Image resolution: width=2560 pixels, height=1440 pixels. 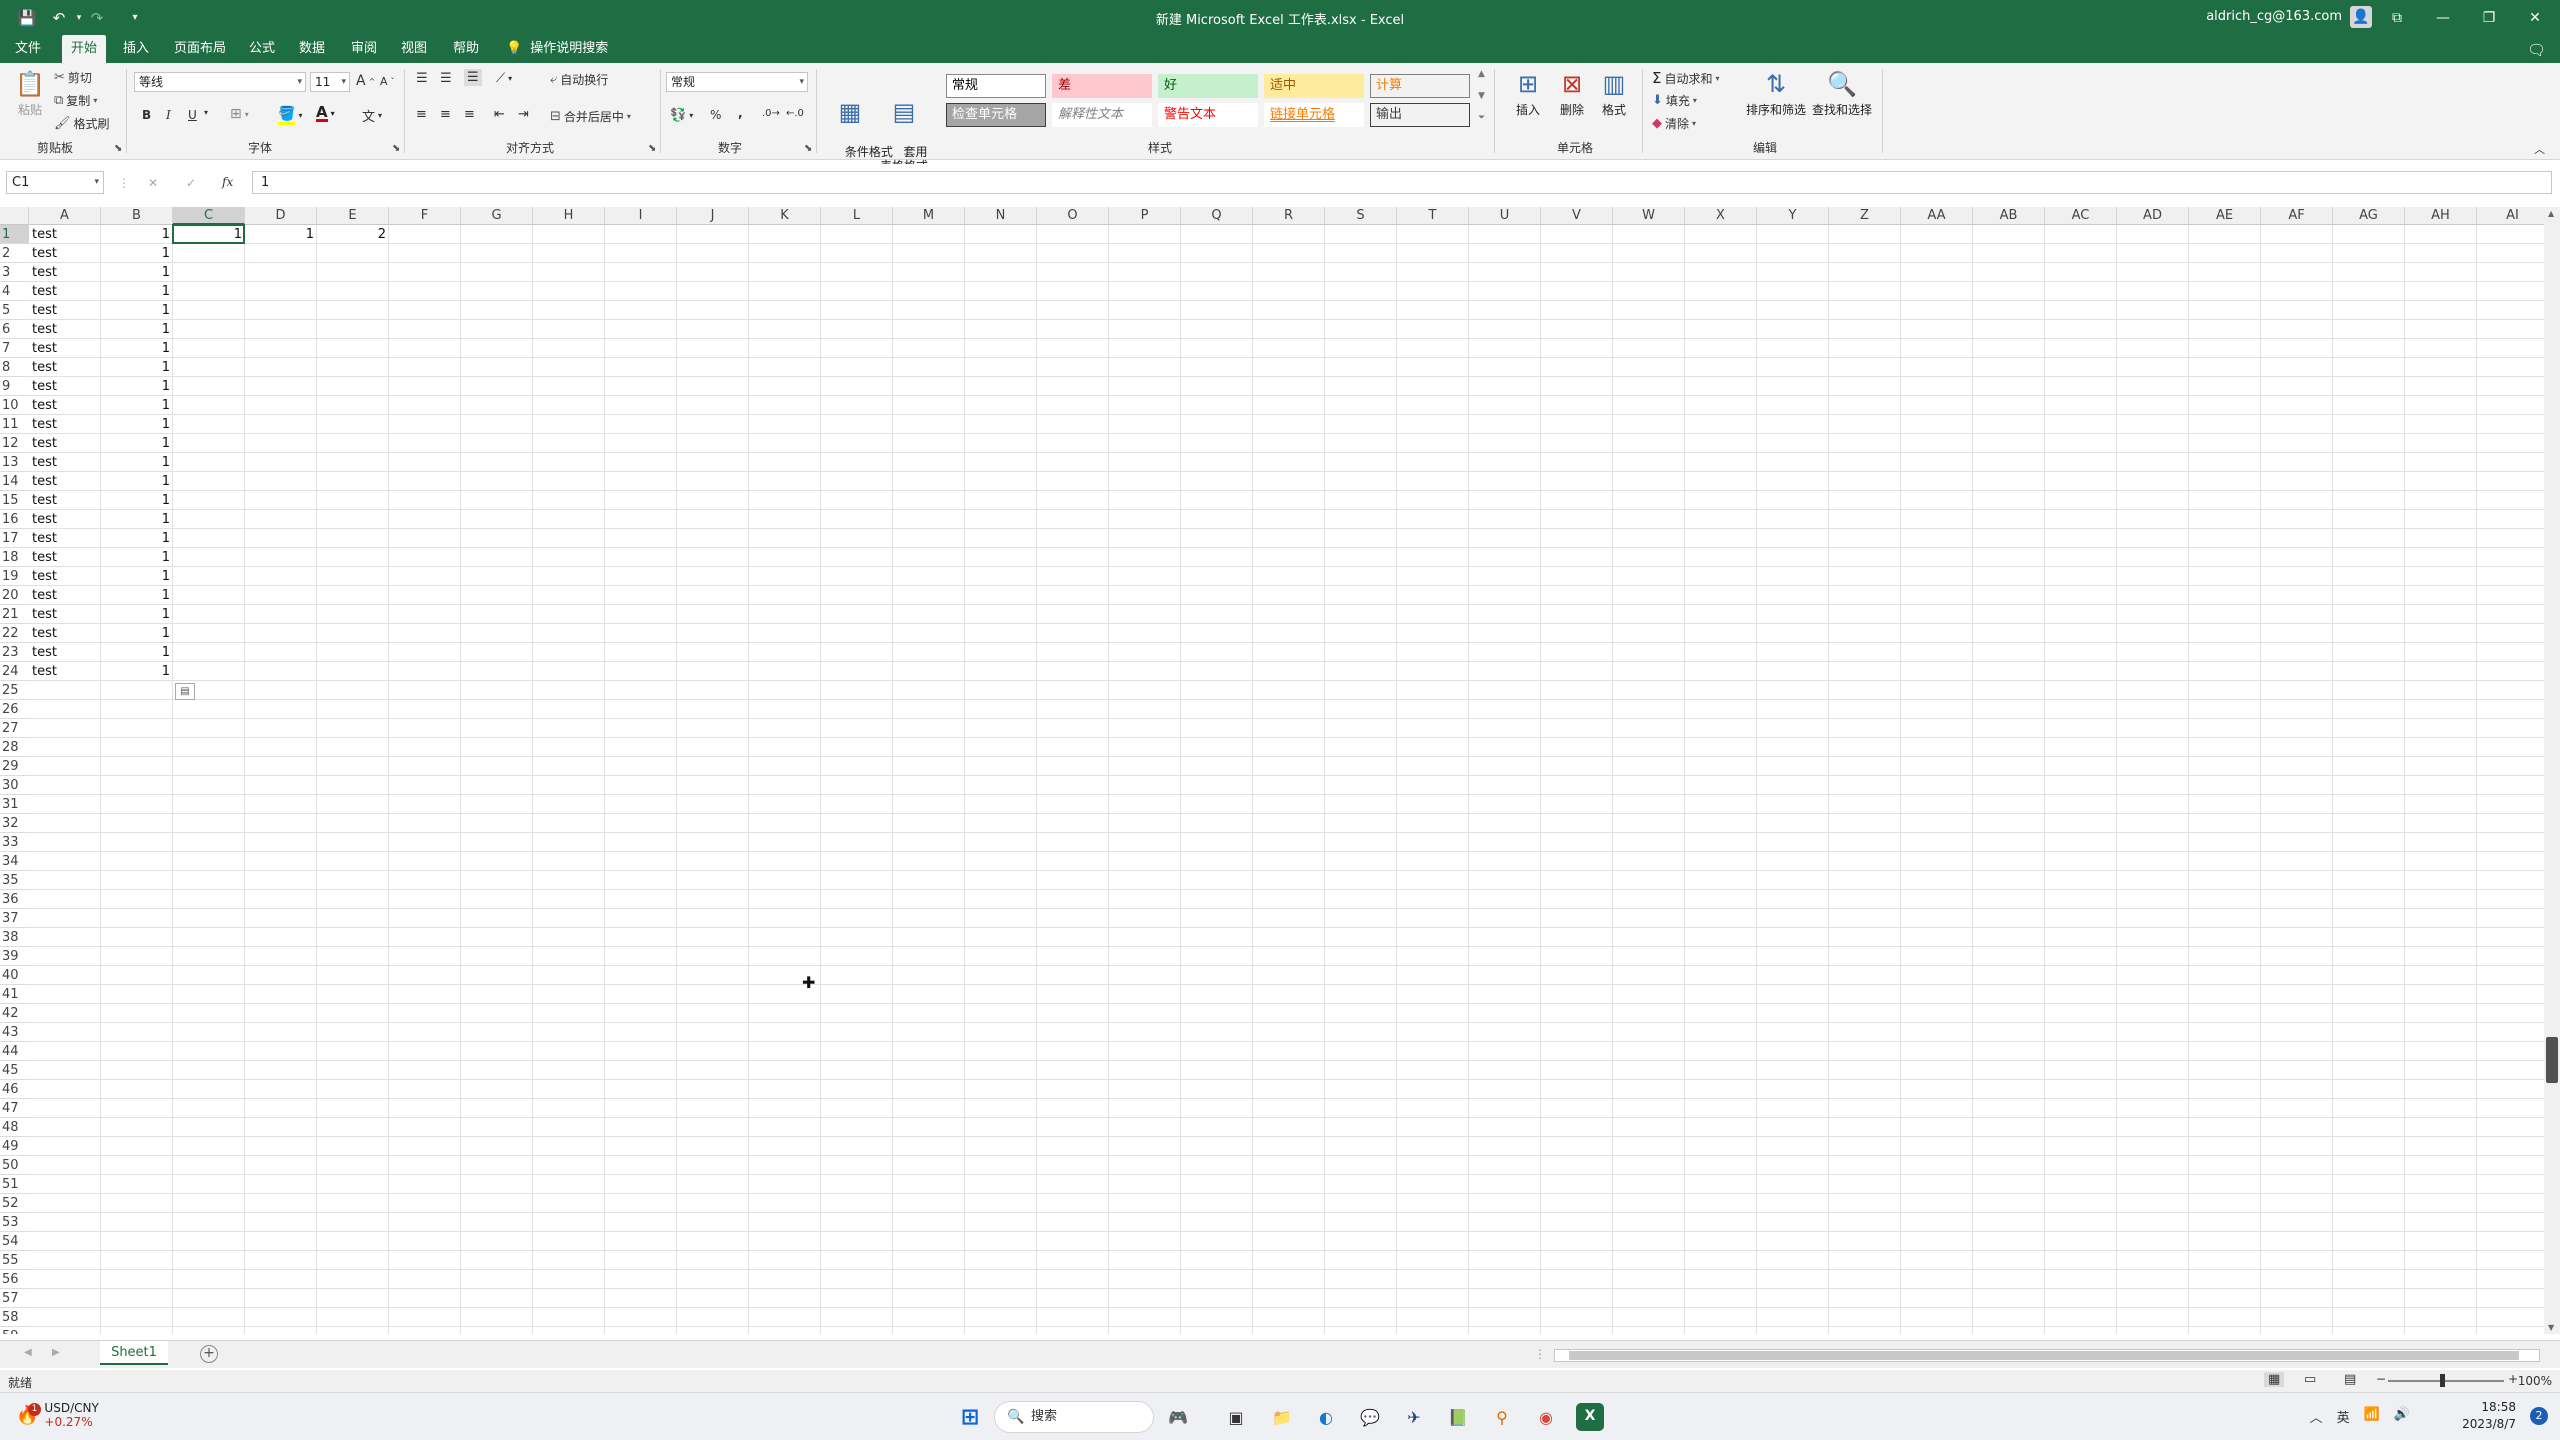 What do you see at coordinates (28, 1352) in the screenshot?
I see `prev-sheet-icon: ◀` at bounding box center [28, 1352].